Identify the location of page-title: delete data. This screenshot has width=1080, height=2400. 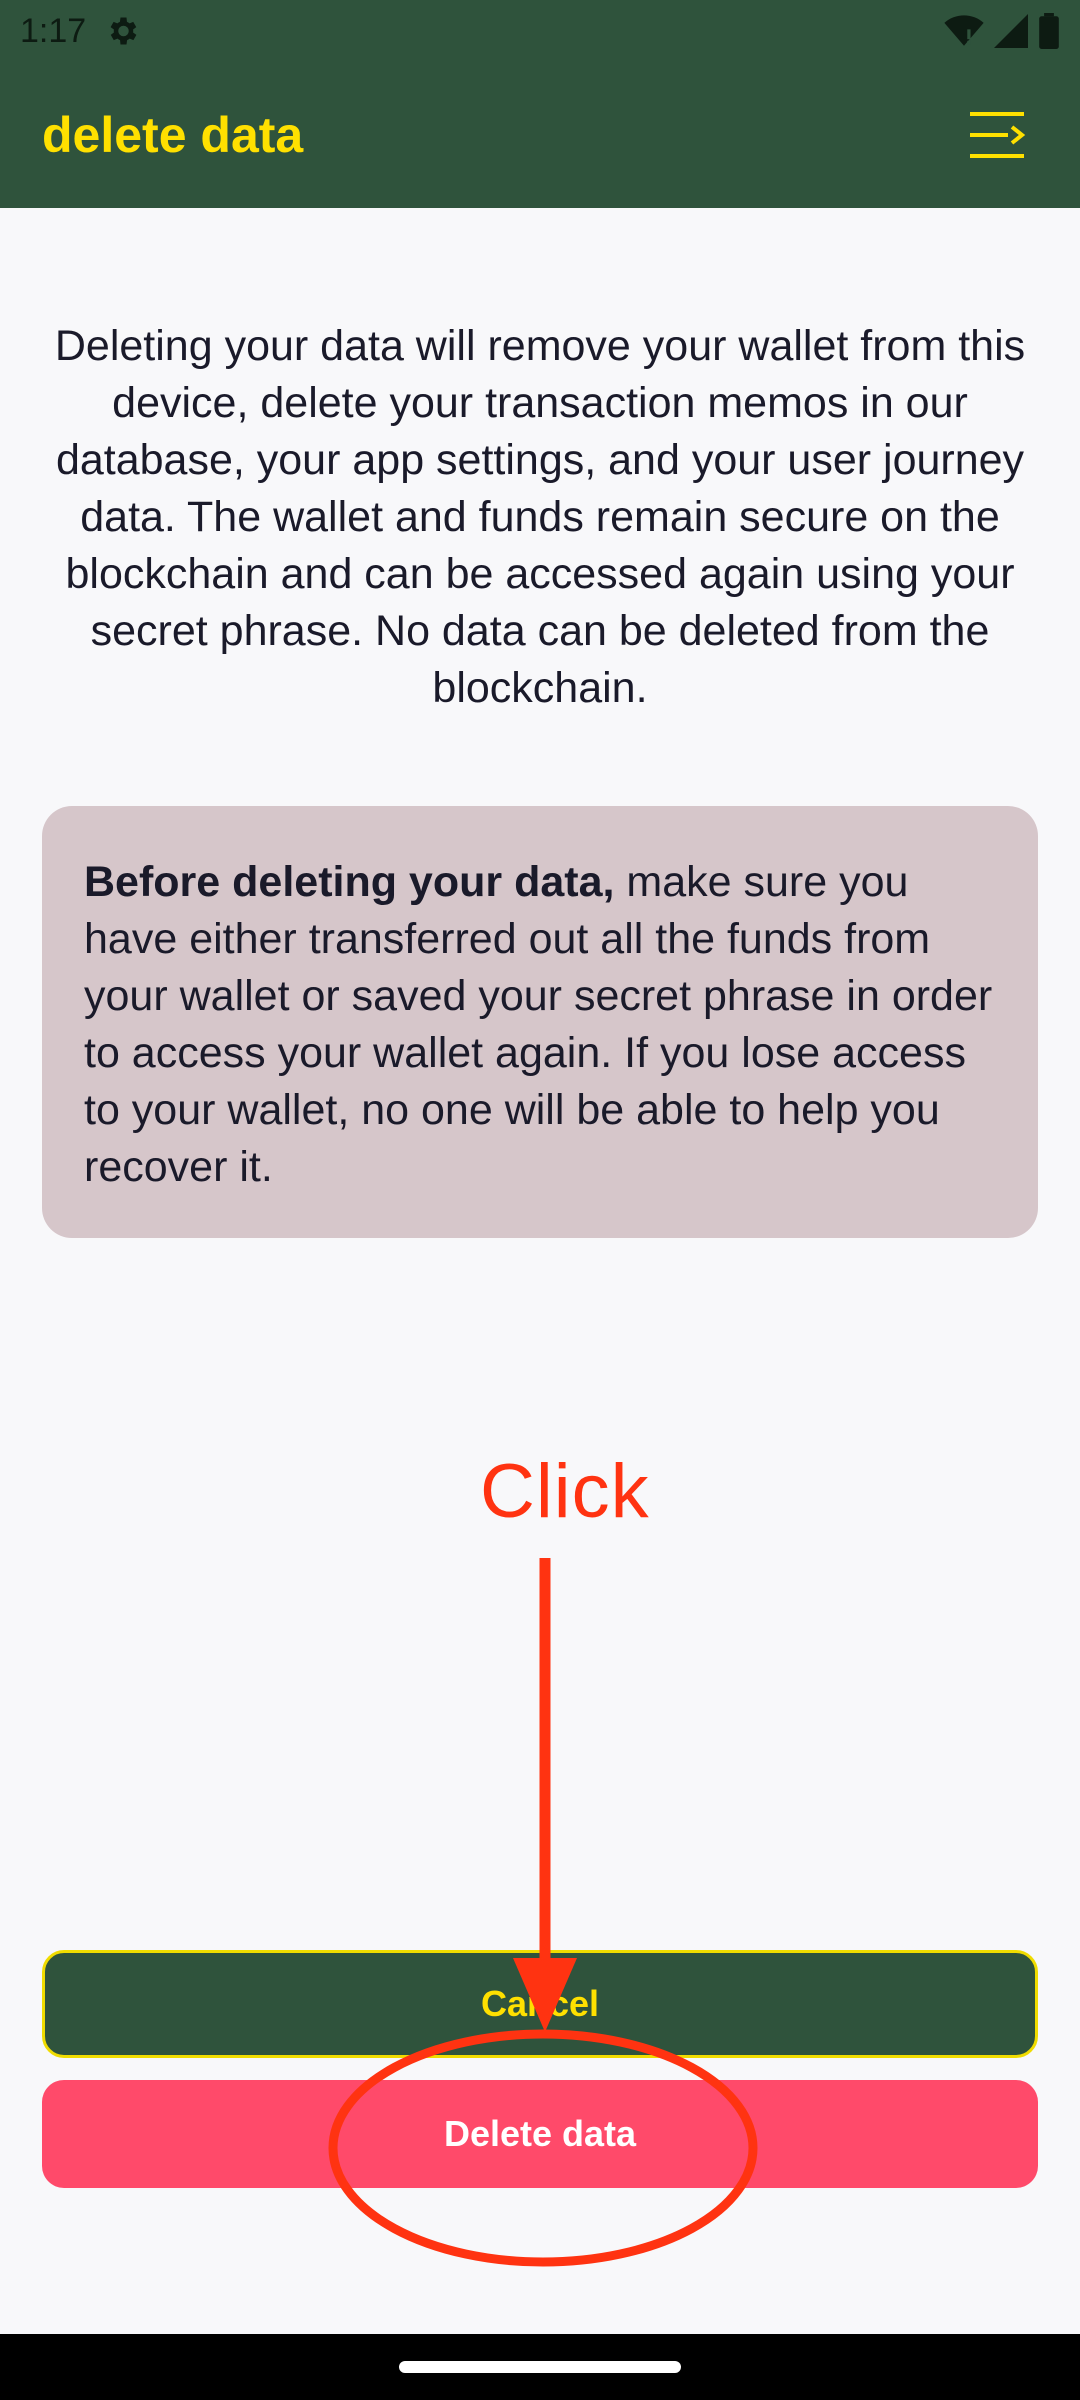
(173, 135).